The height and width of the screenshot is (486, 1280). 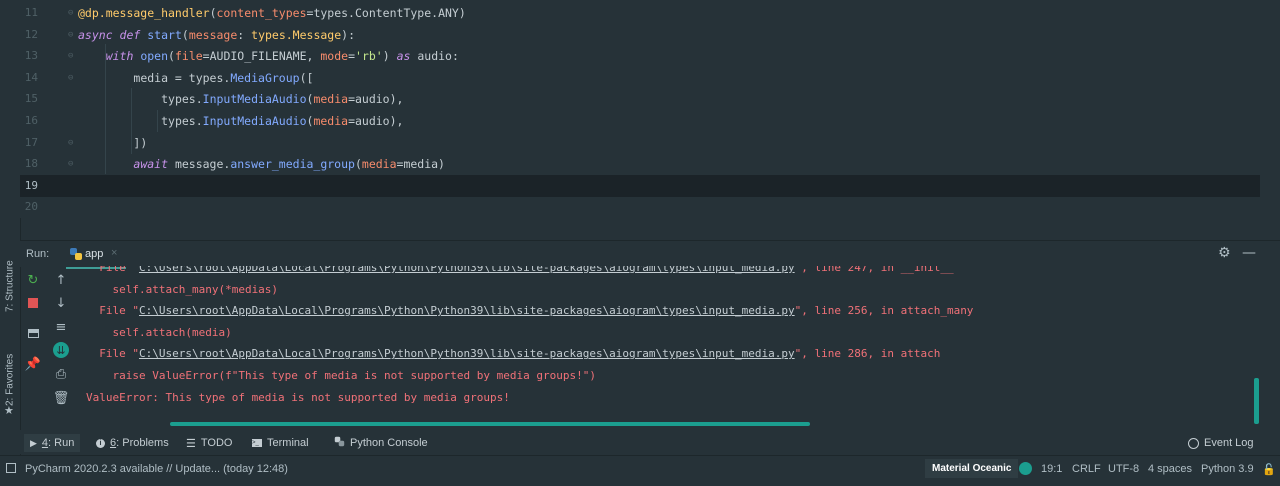 What do you see at coordinates (1229, 443) in the screenshot?
I see `tab-event-log-label: Event Log` at bounding box center [1229, 443].